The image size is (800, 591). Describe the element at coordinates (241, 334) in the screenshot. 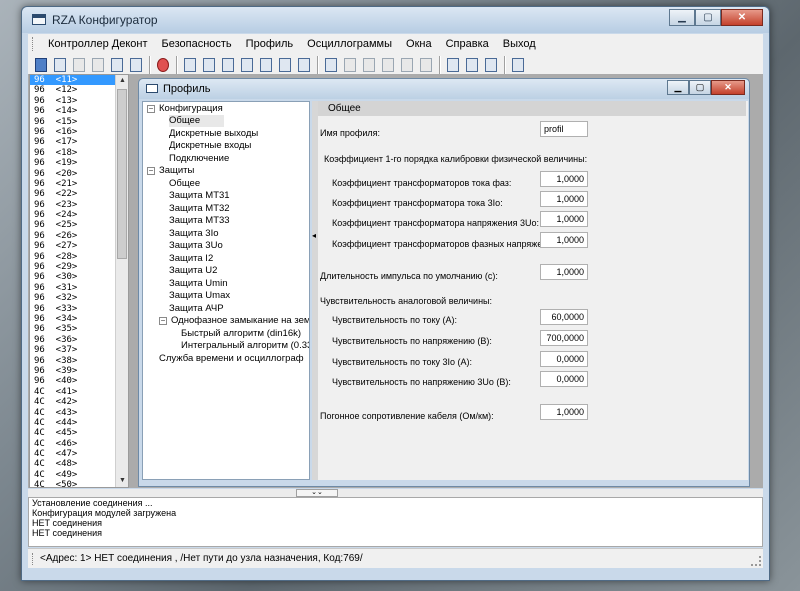

I see `tree-fast-algorithm: Быстрый алгоритм (din16k)` at that location.